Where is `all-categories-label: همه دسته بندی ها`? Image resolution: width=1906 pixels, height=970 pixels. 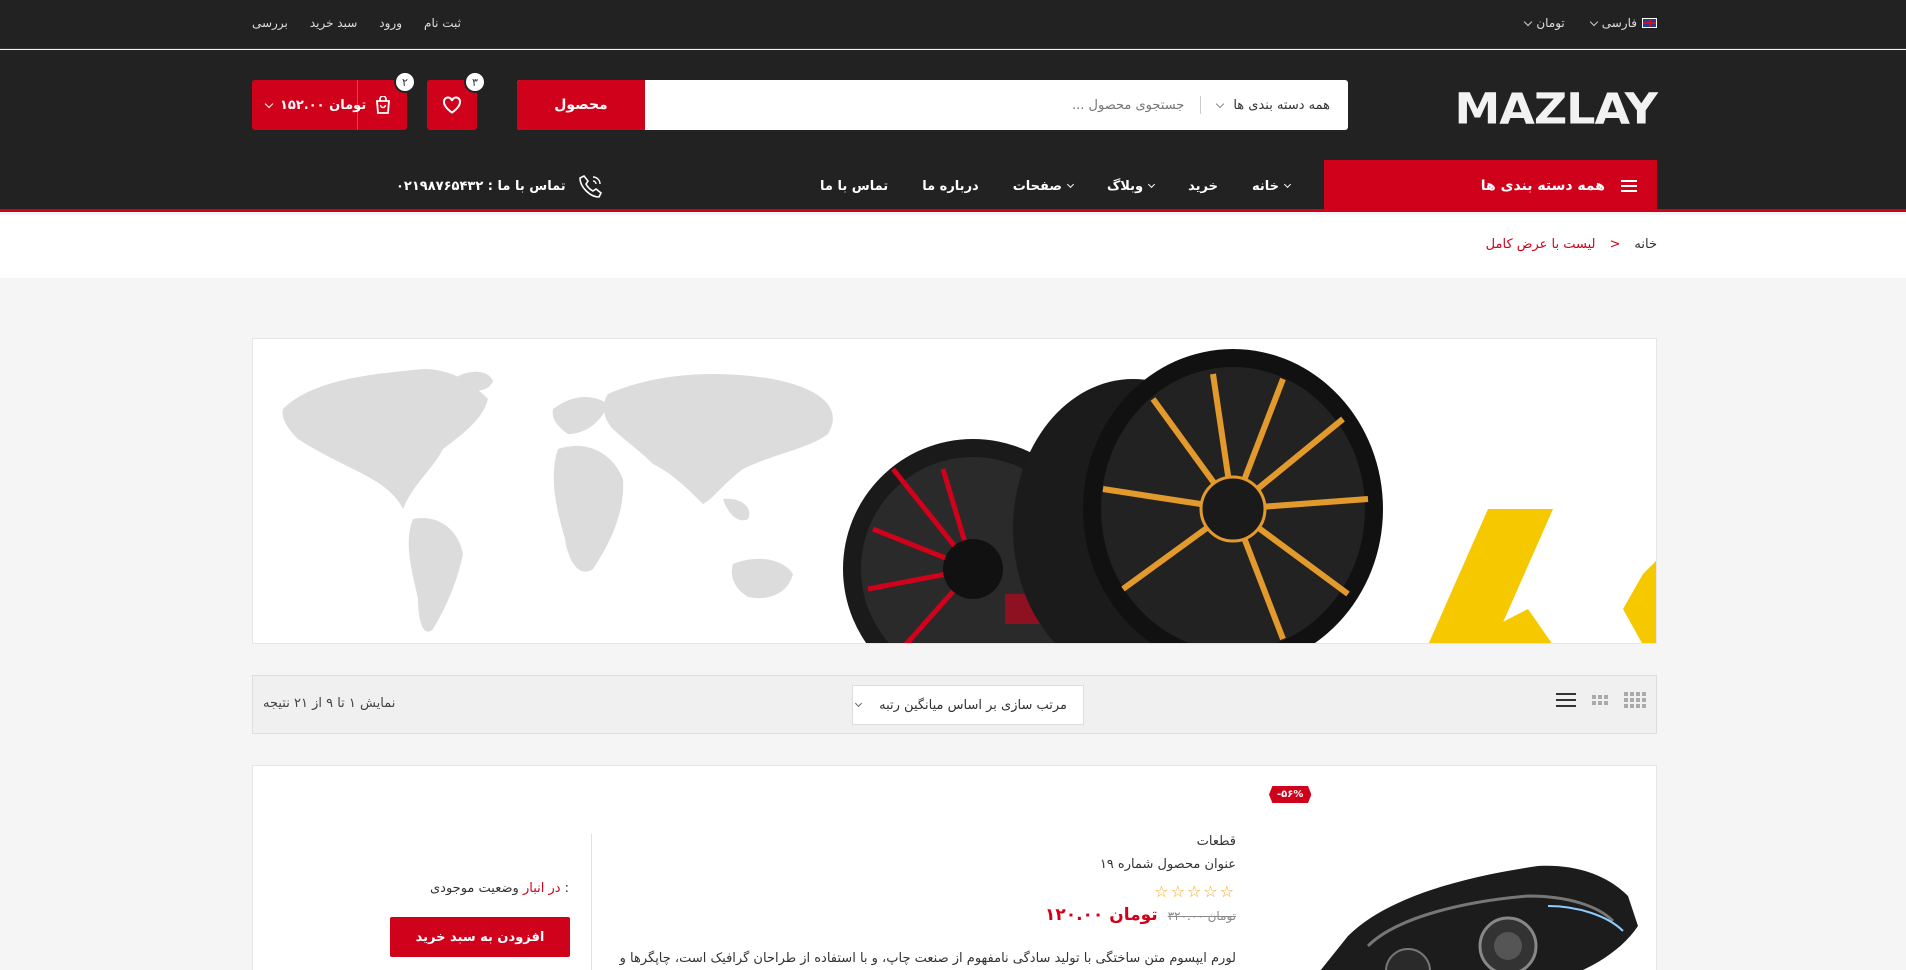 all-categories-label: همه دسته بندی ها is located at coordinates (1542, 186).